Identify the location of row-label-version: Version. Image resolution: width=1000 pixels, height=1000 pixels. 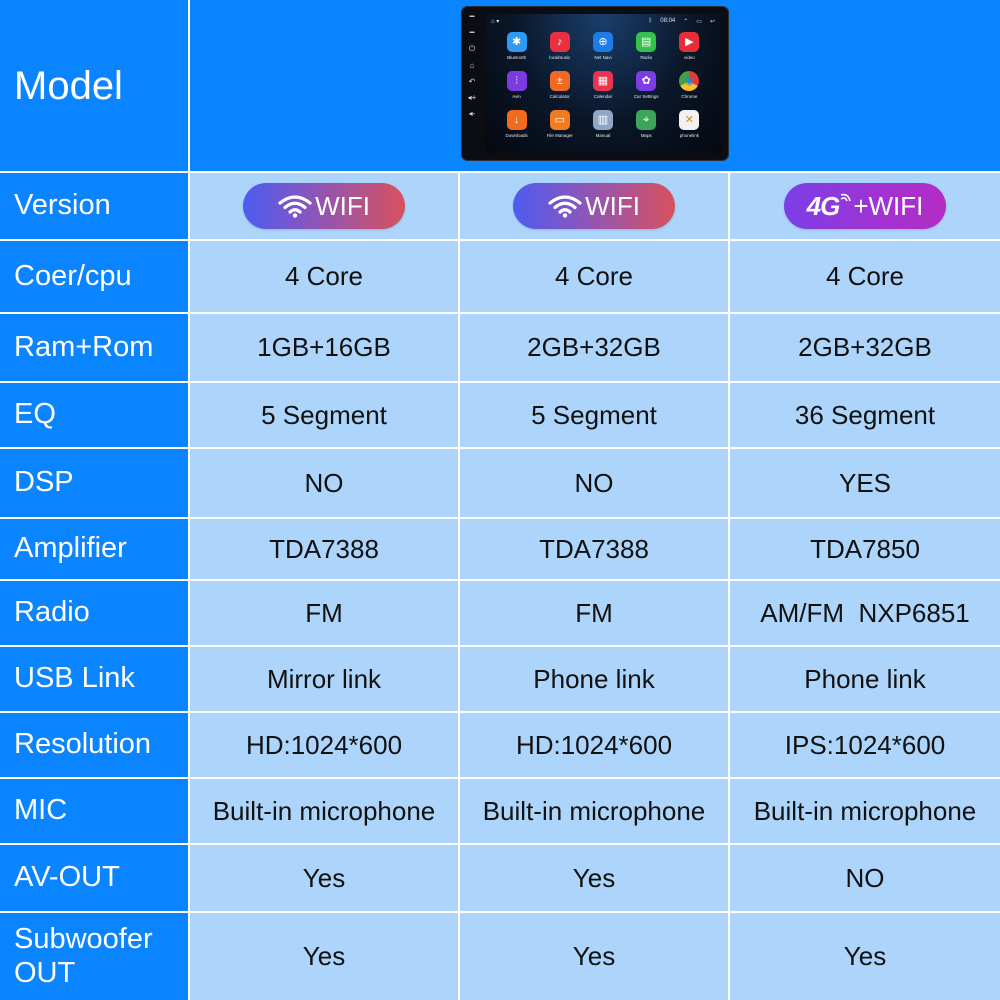
(94, 206).